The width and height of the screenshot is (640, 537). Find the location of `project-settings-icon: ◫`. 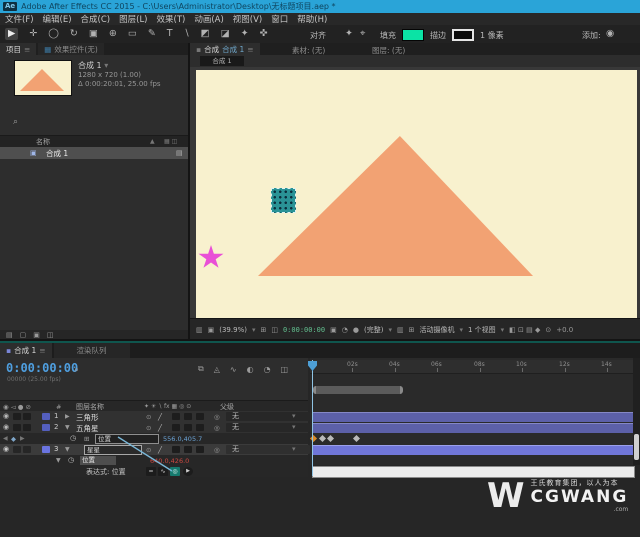

project-settings-icon: ◫ is located at coordinates (50, 335).